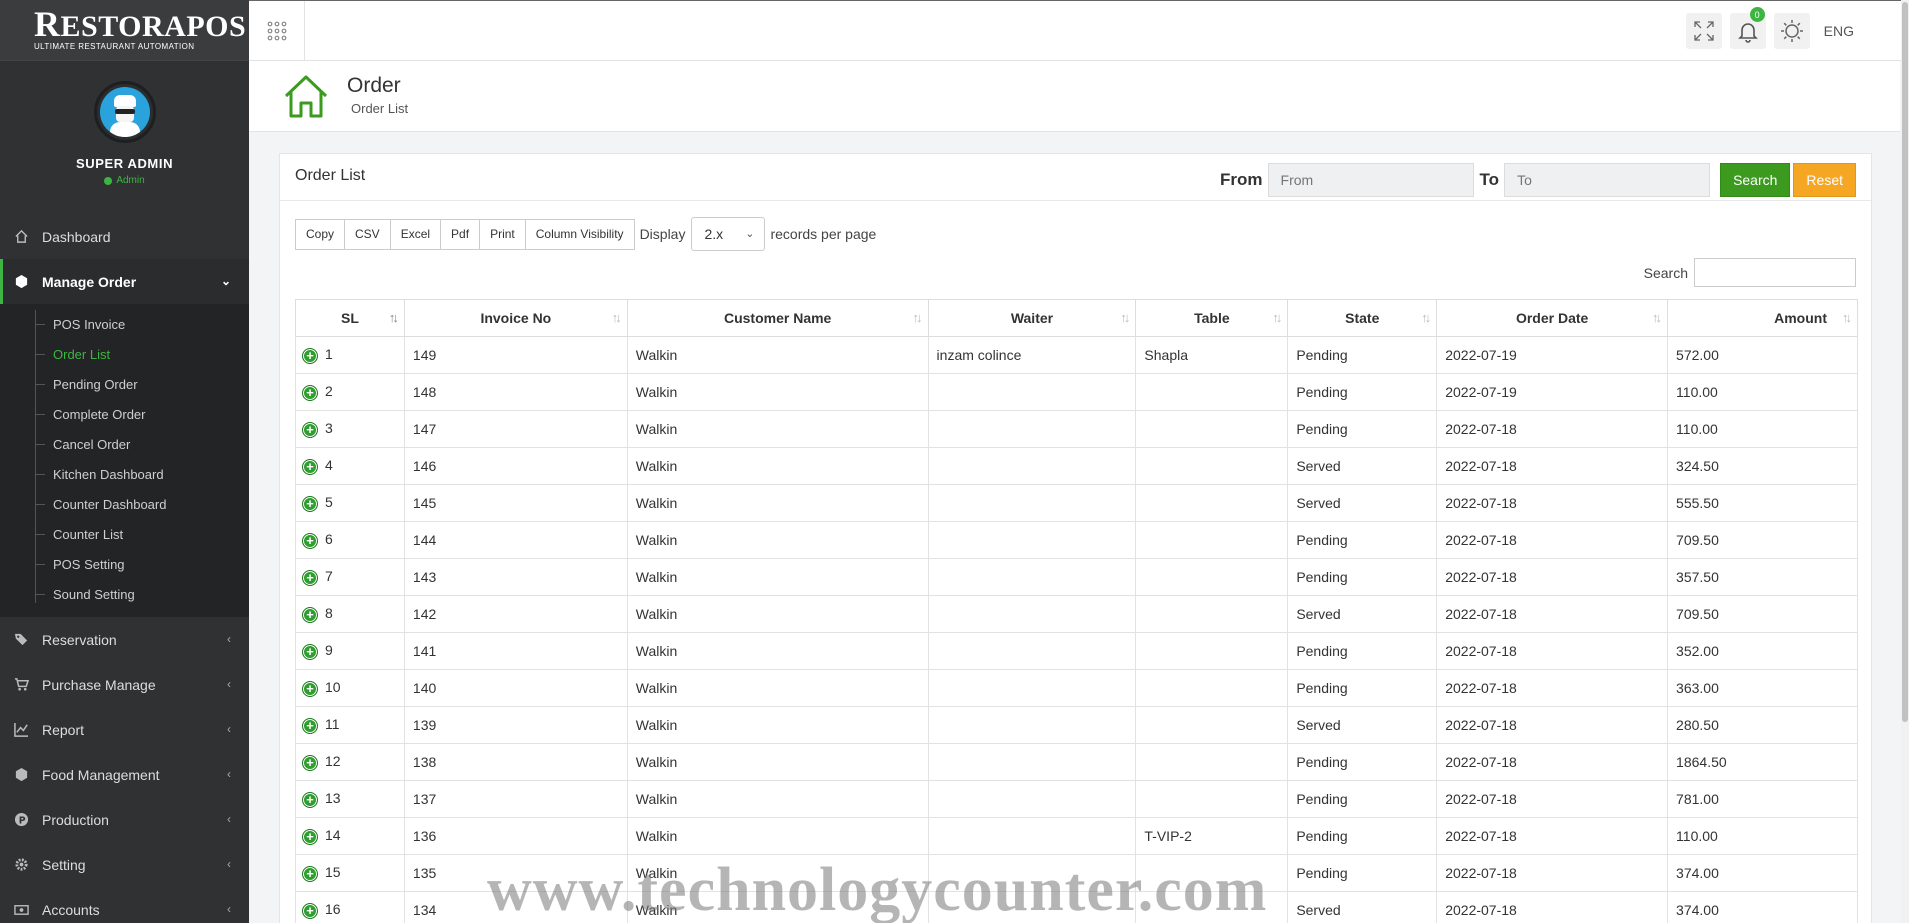  I want to click on table-cell-amount: 352.00, so click(1762, 651).